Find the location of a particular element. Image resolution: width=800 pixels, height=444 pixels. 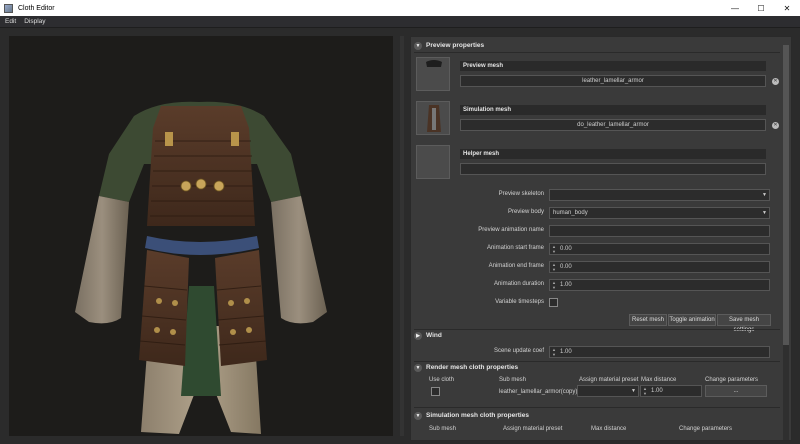

preview-animation-name-row: Preview animation name is located at coordinates (596, 231).